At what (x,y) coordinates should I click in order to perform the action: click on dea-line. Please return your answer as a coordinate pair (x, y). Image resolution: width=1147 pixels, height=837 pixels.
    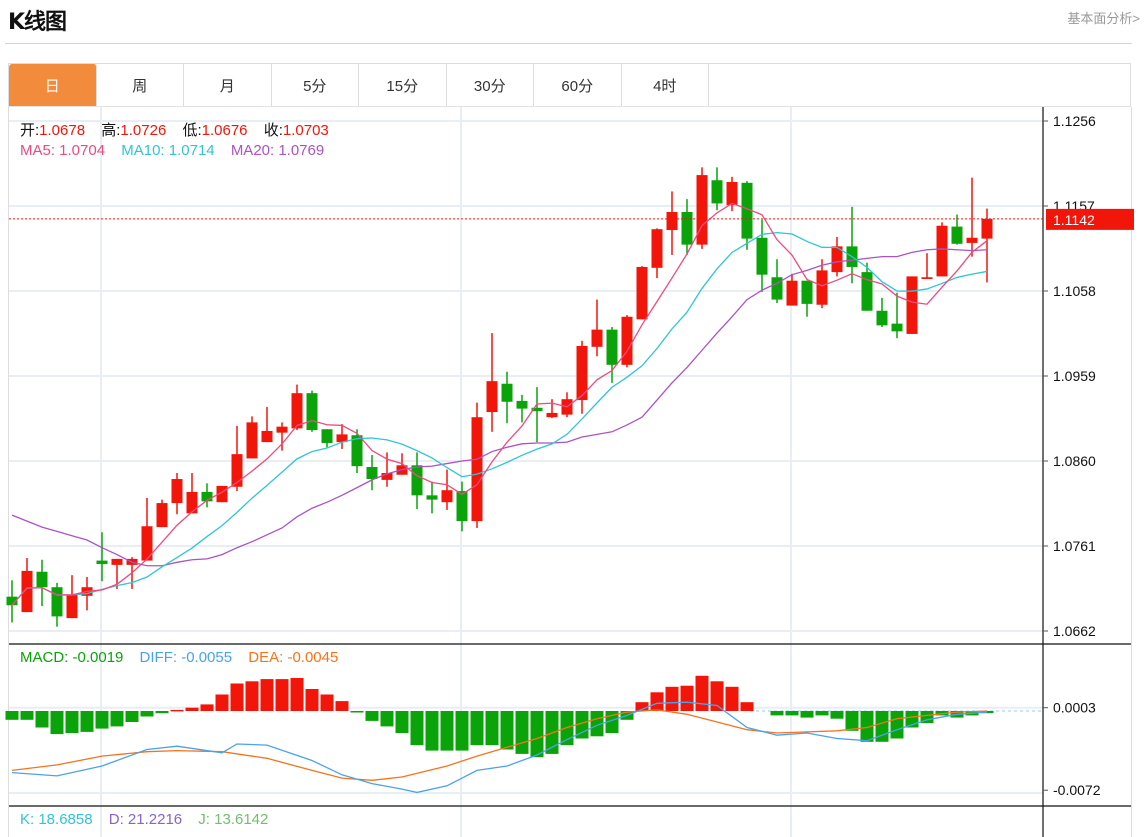
    Looking at the image, I should click on (499, 745).